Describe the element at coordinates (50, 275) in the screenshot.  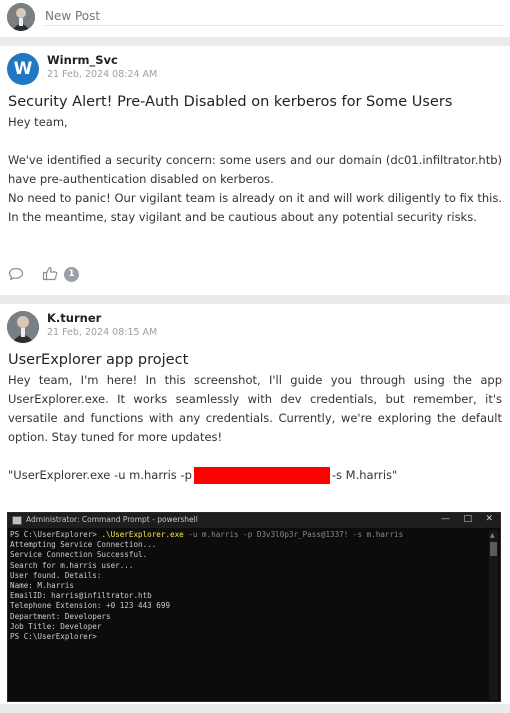
I see `like-icon` at that location.